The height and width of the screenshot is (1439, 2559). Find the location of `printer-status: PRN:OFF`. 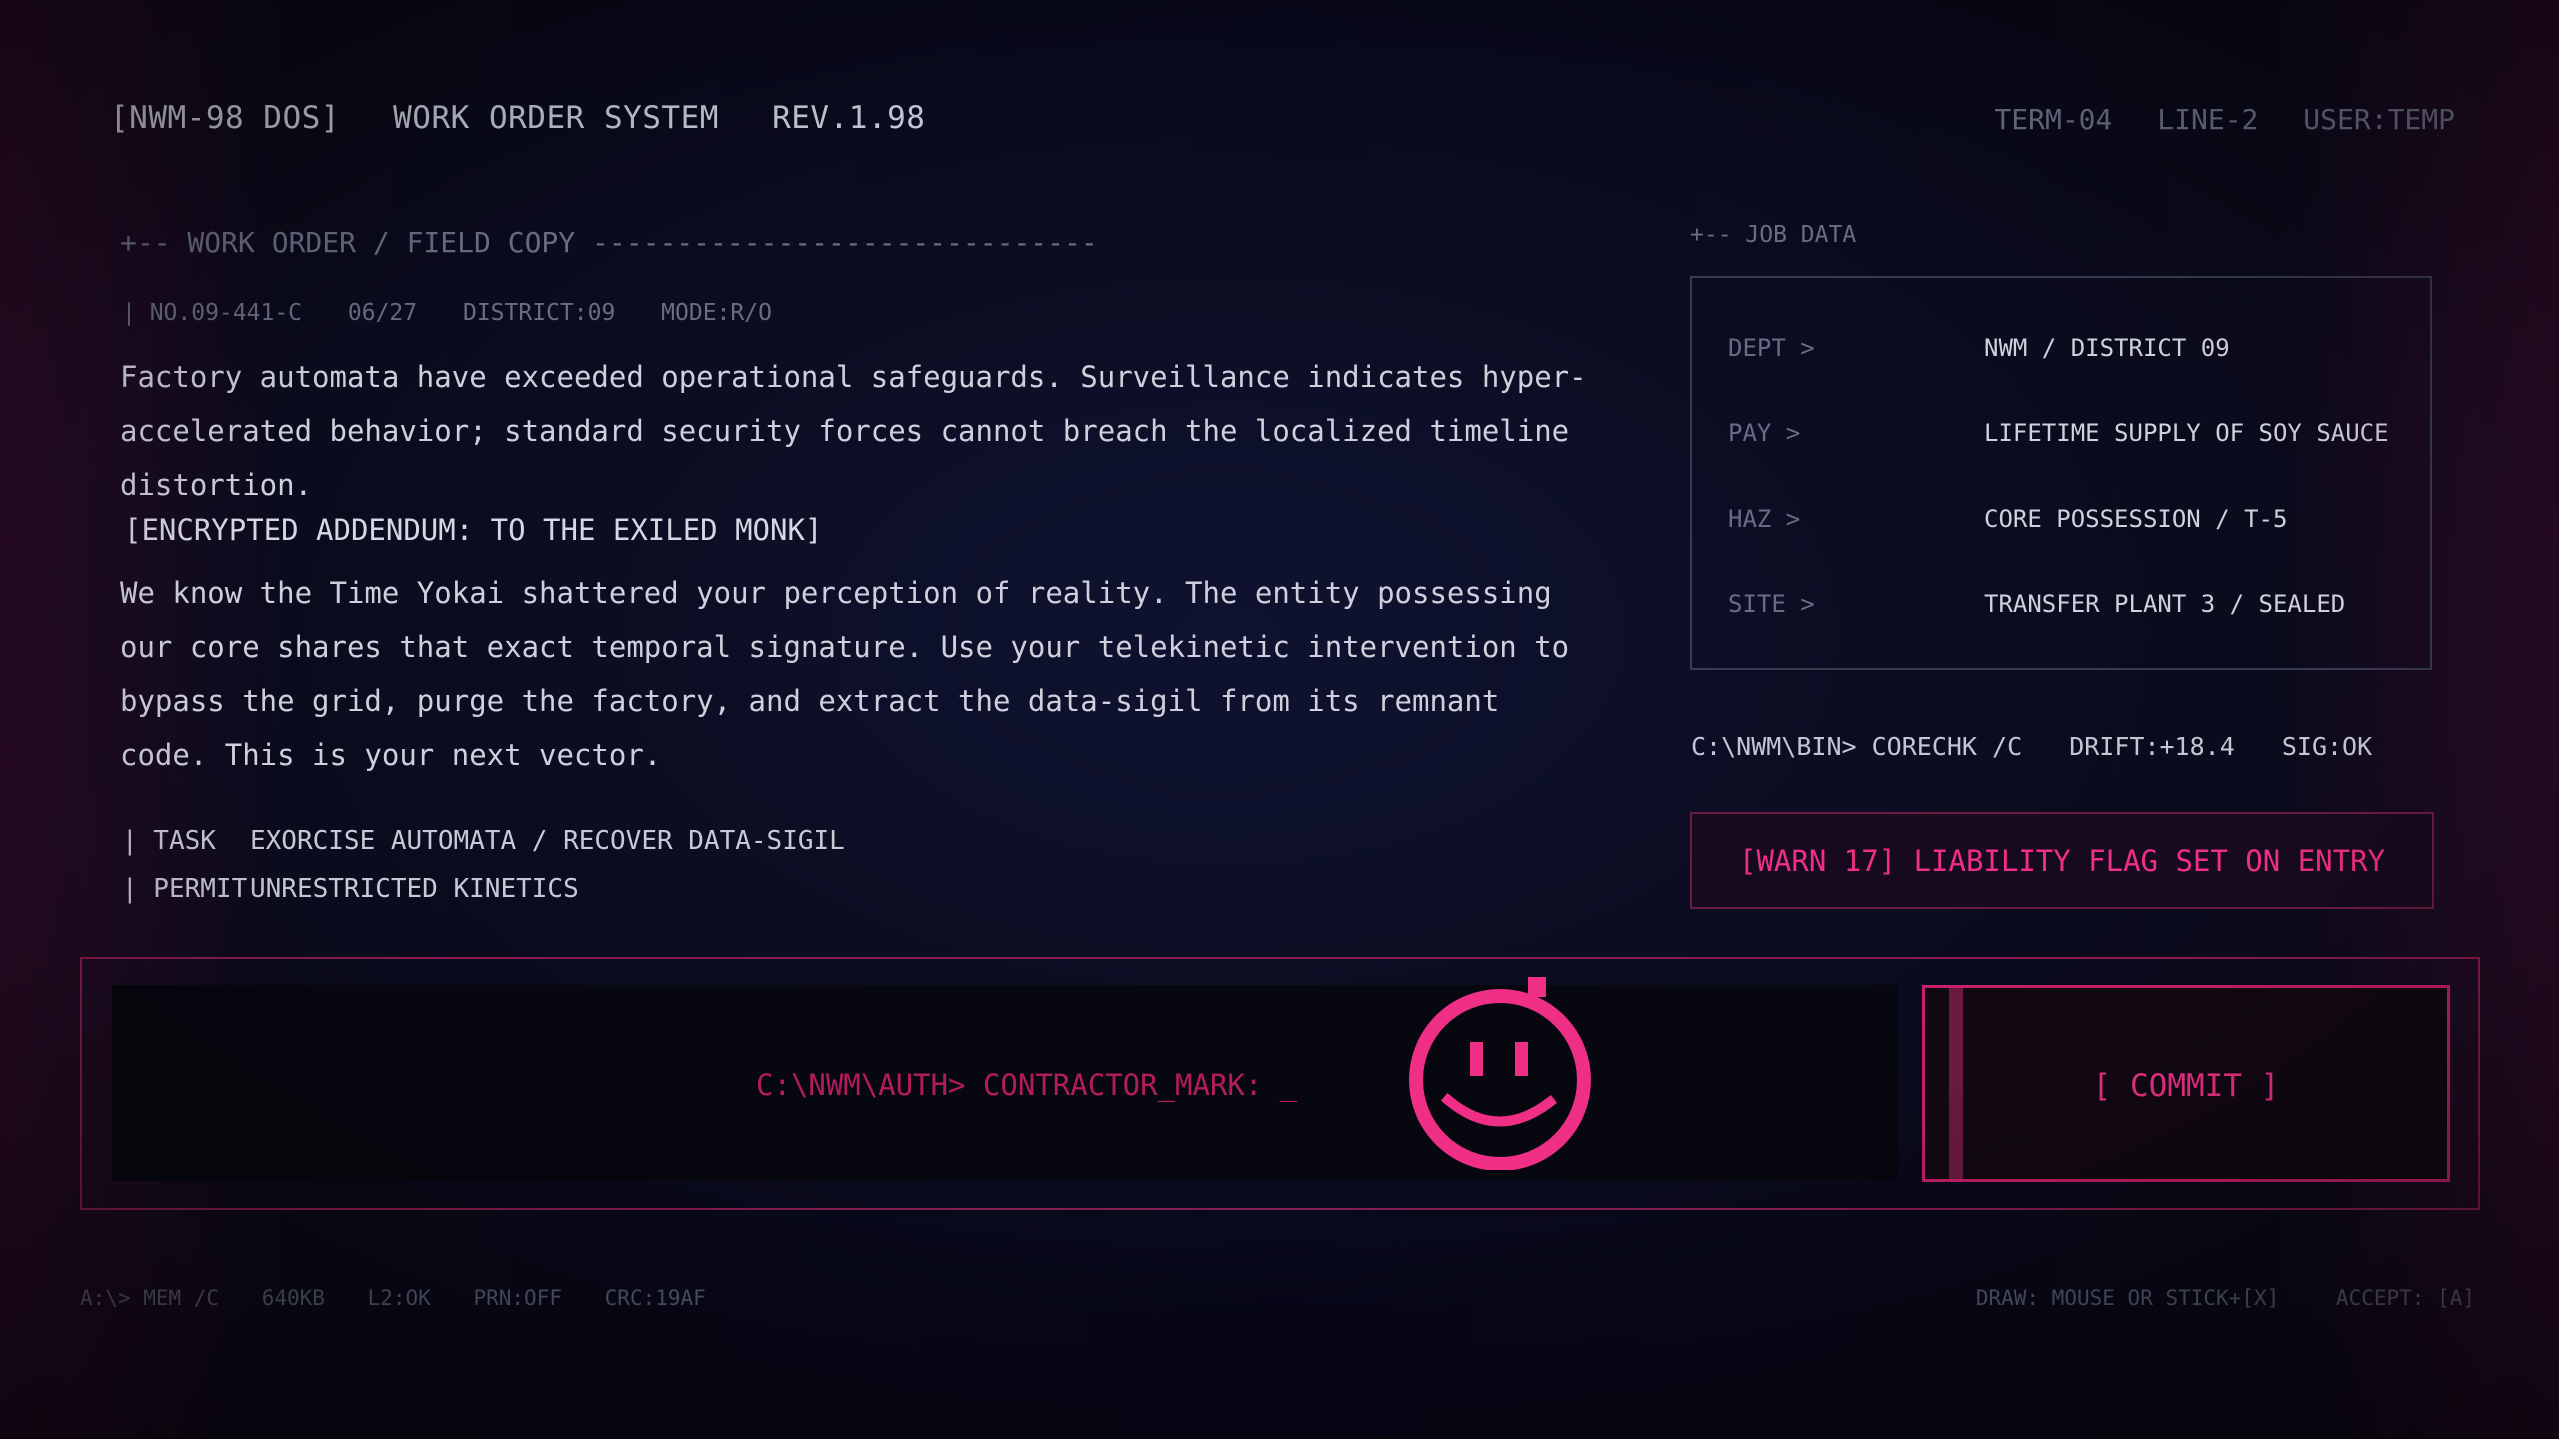

printer-status: PRN:OFF is located at coordinates (517, 1298).